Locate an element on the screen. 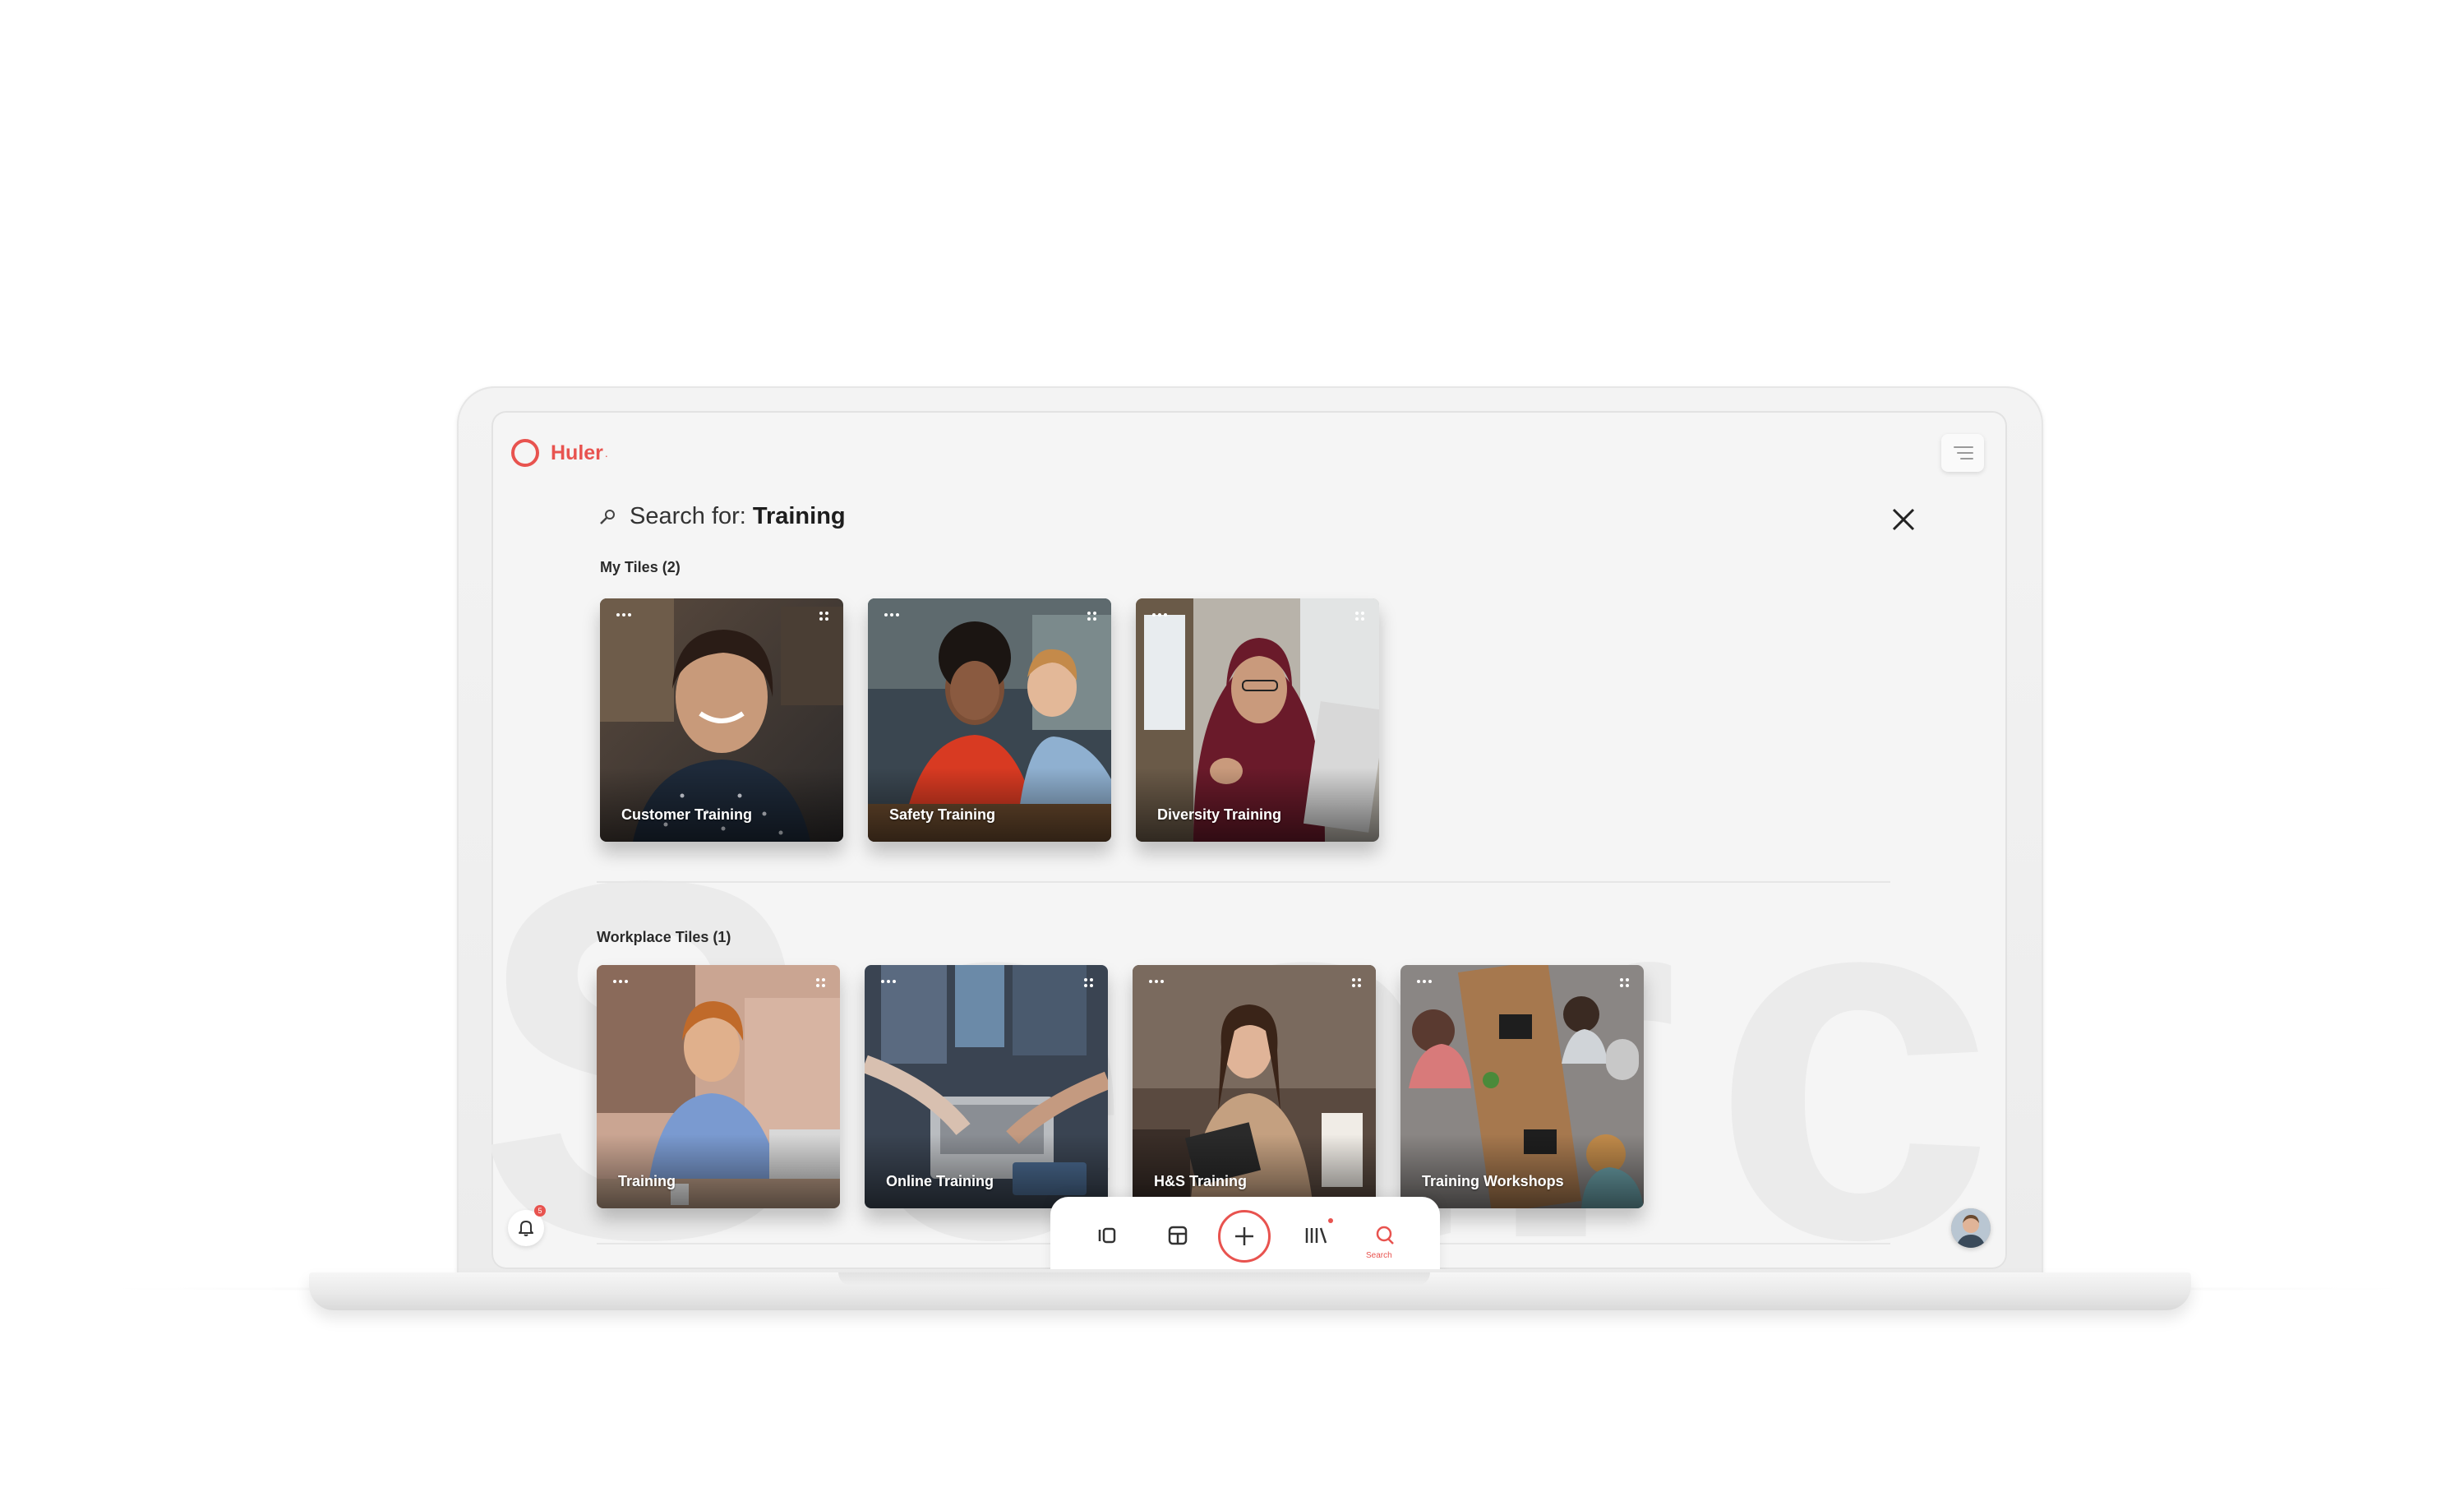 Image resolution: width=2464 pixels, height=1510 pixels. cards-icon is located at coordinates (1107, 1235).